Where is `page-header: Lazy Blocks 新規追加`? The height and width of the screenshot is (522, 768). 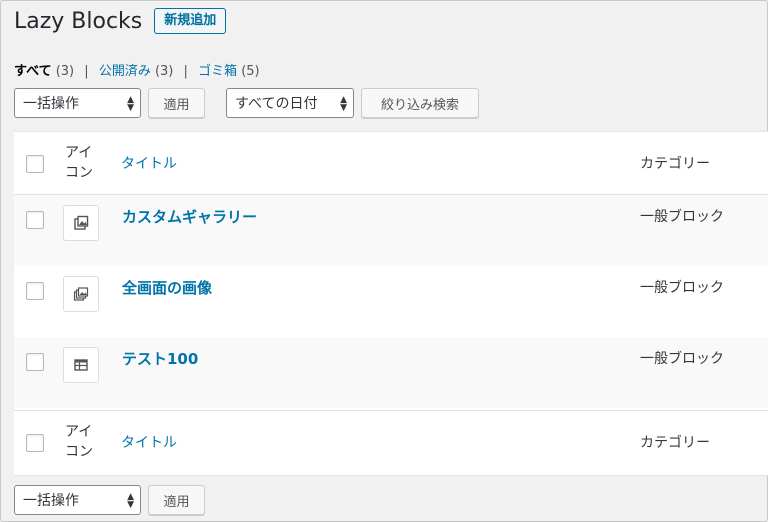
page-header: Lazy Blocks 新規追加 is located at coordinates (120, 21).